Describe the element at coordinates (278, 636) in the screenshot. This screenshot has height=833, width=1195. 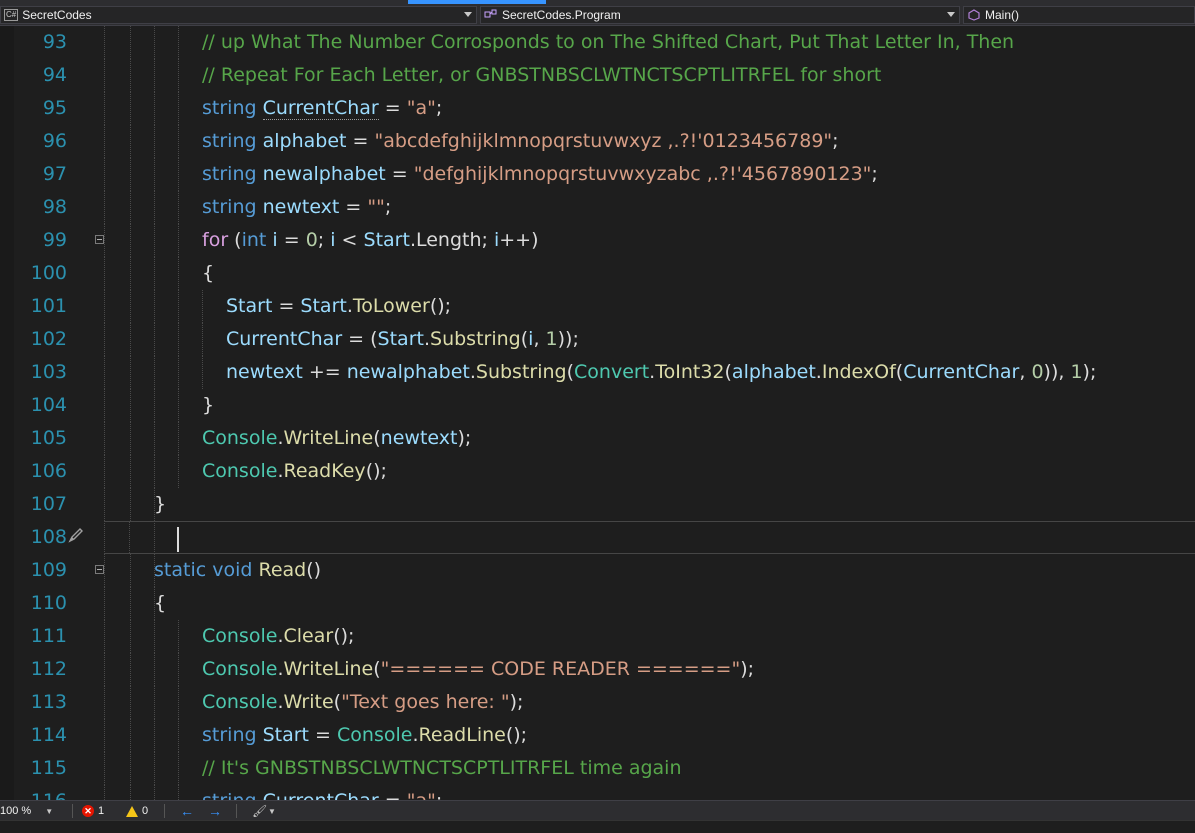
I see `code-text: Console.Clear();` at that location.